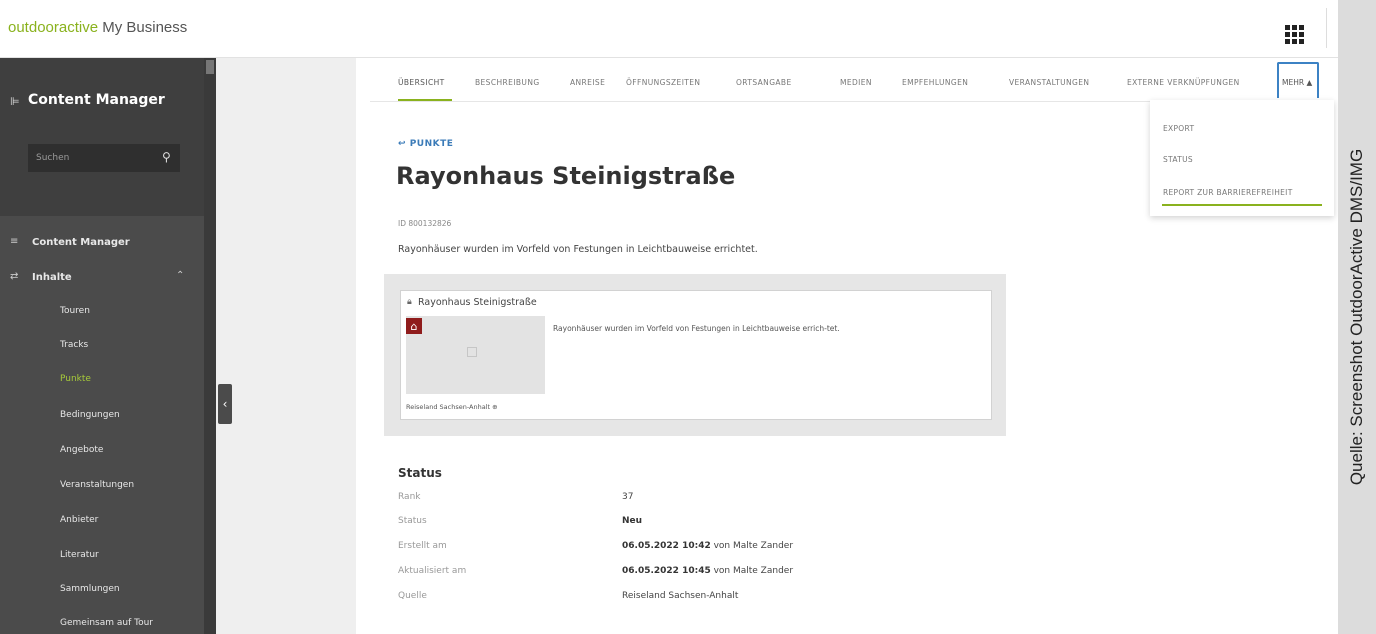  I want to click on brand-product: My Business, so click(145, 27).